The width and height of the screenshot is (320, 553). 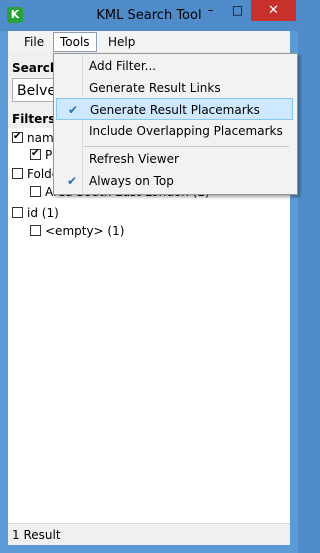 What do you see at coordinates (49, 155) in the screenshot?
I see `tree-node-label: P` at bounding box center [49, 155].